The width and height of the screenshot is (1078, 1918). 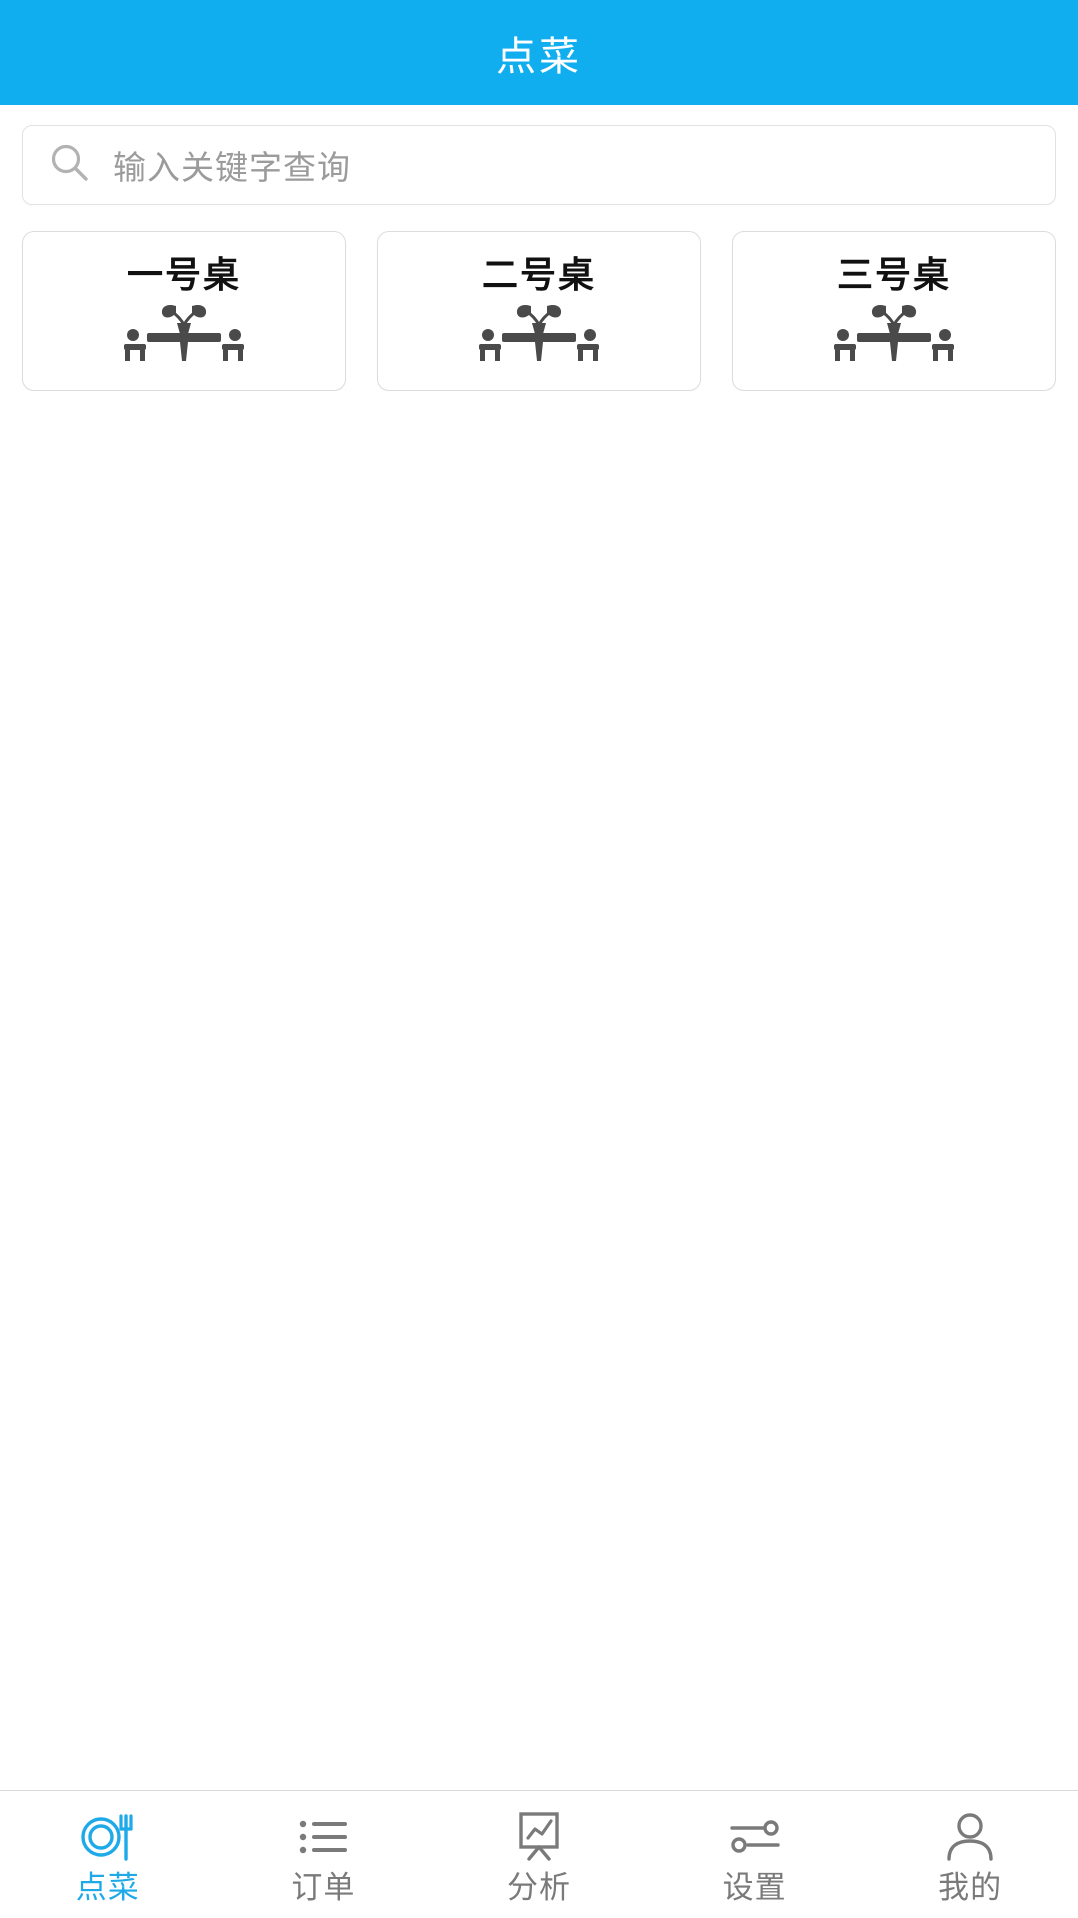 I want to click on plate-fork-icon, so click(x=108, y=1837).